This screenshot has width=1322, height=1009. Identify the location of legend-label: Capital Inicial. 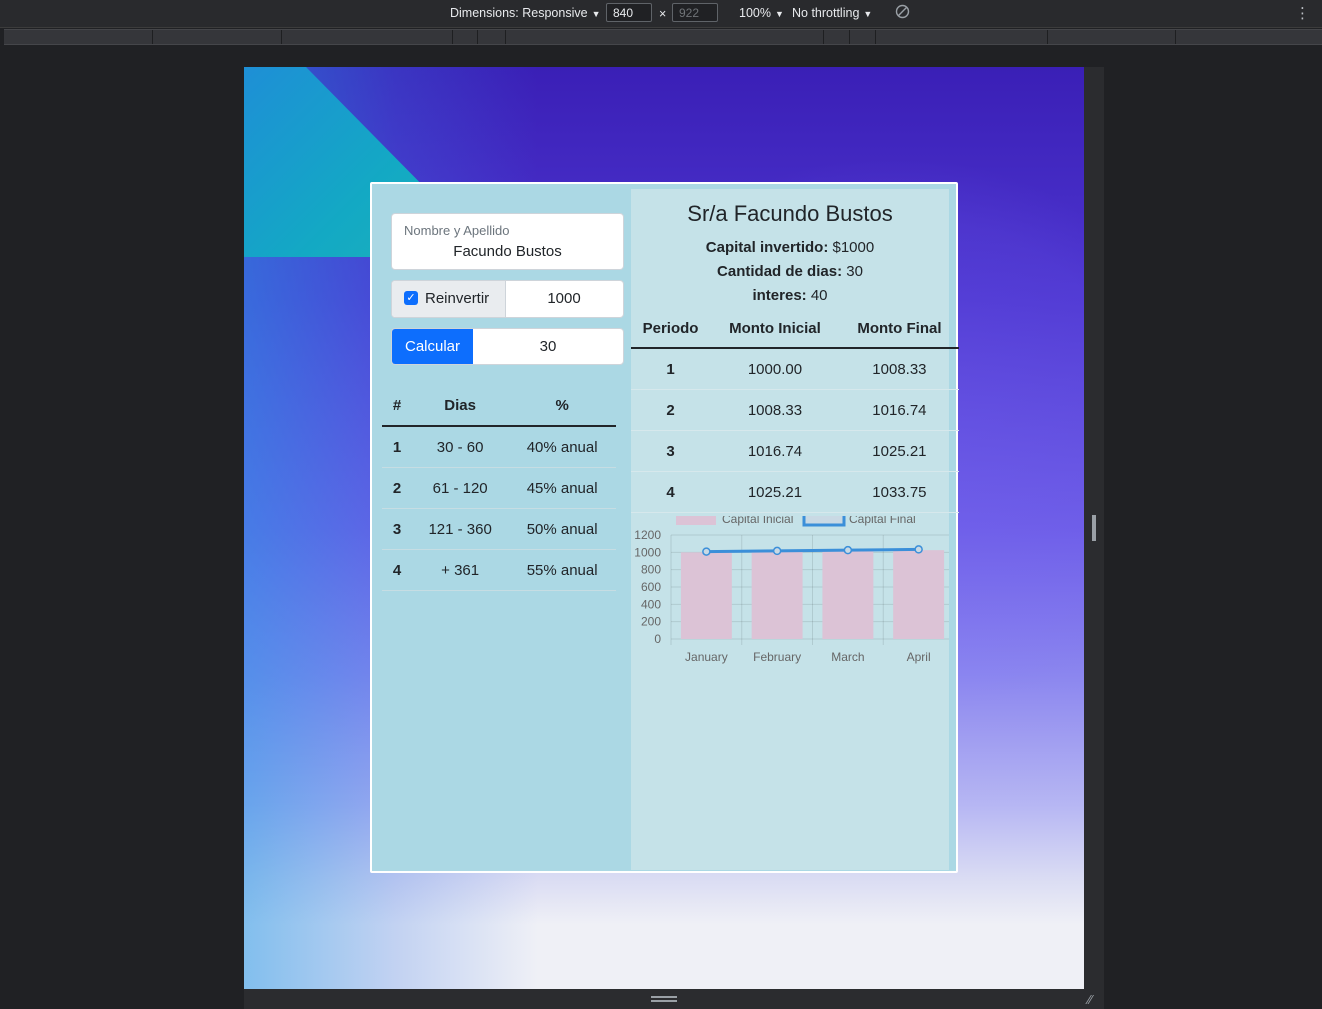
(757, 521).